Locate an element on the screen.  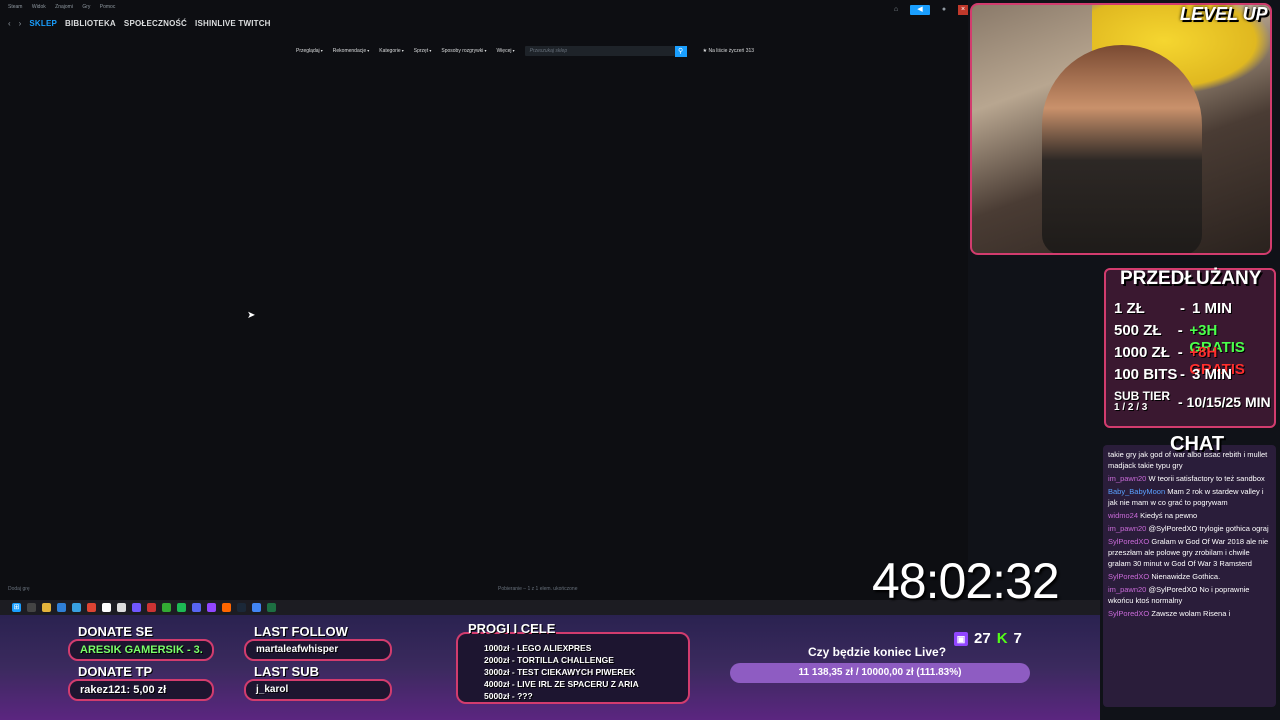
goal-progress-bar: 11 138,35 zł / 10000,00 zł (111.83%) is located at coordinates (880, 673).